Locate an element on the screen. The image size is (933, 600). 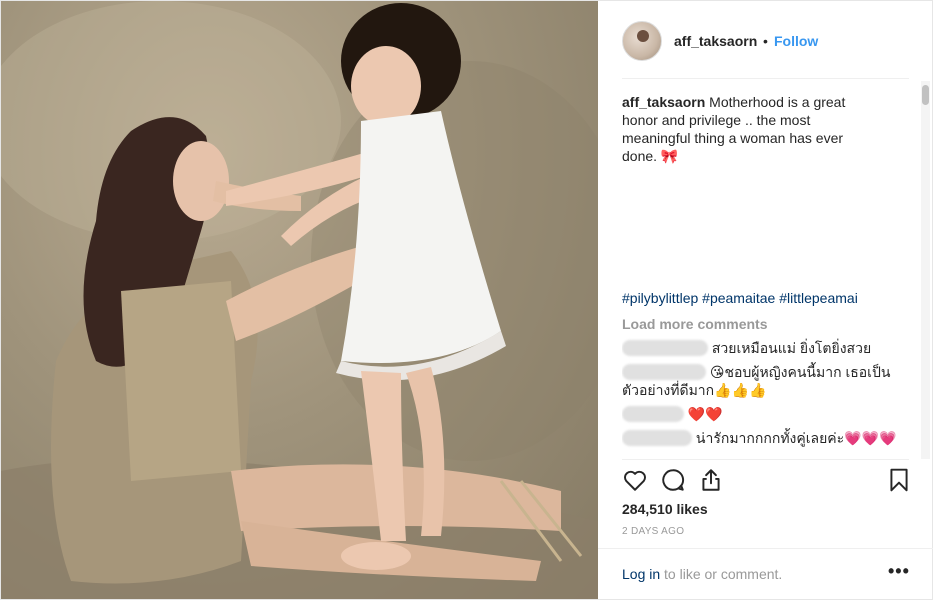
comment-text: สวยเหมือนแม่ ยิ่งโตยิ่งสวย is located at coordinates (791, 348).